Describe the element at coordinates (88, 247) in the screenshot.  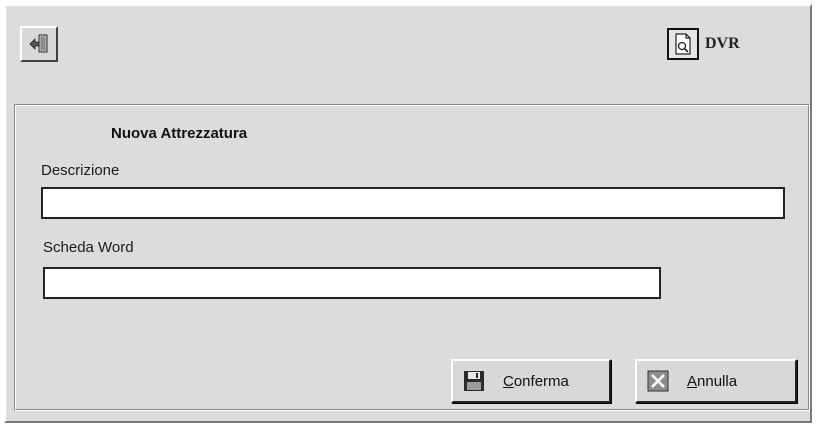
I see `scheda-word-label: Scheda Word` at that location.